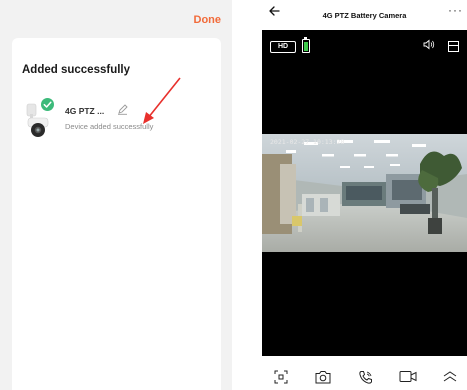 This screenshot has height=390, width=467. Describe the element at coordinates (47, 104) in the screenshot. I see `success-check-icon` at that location.